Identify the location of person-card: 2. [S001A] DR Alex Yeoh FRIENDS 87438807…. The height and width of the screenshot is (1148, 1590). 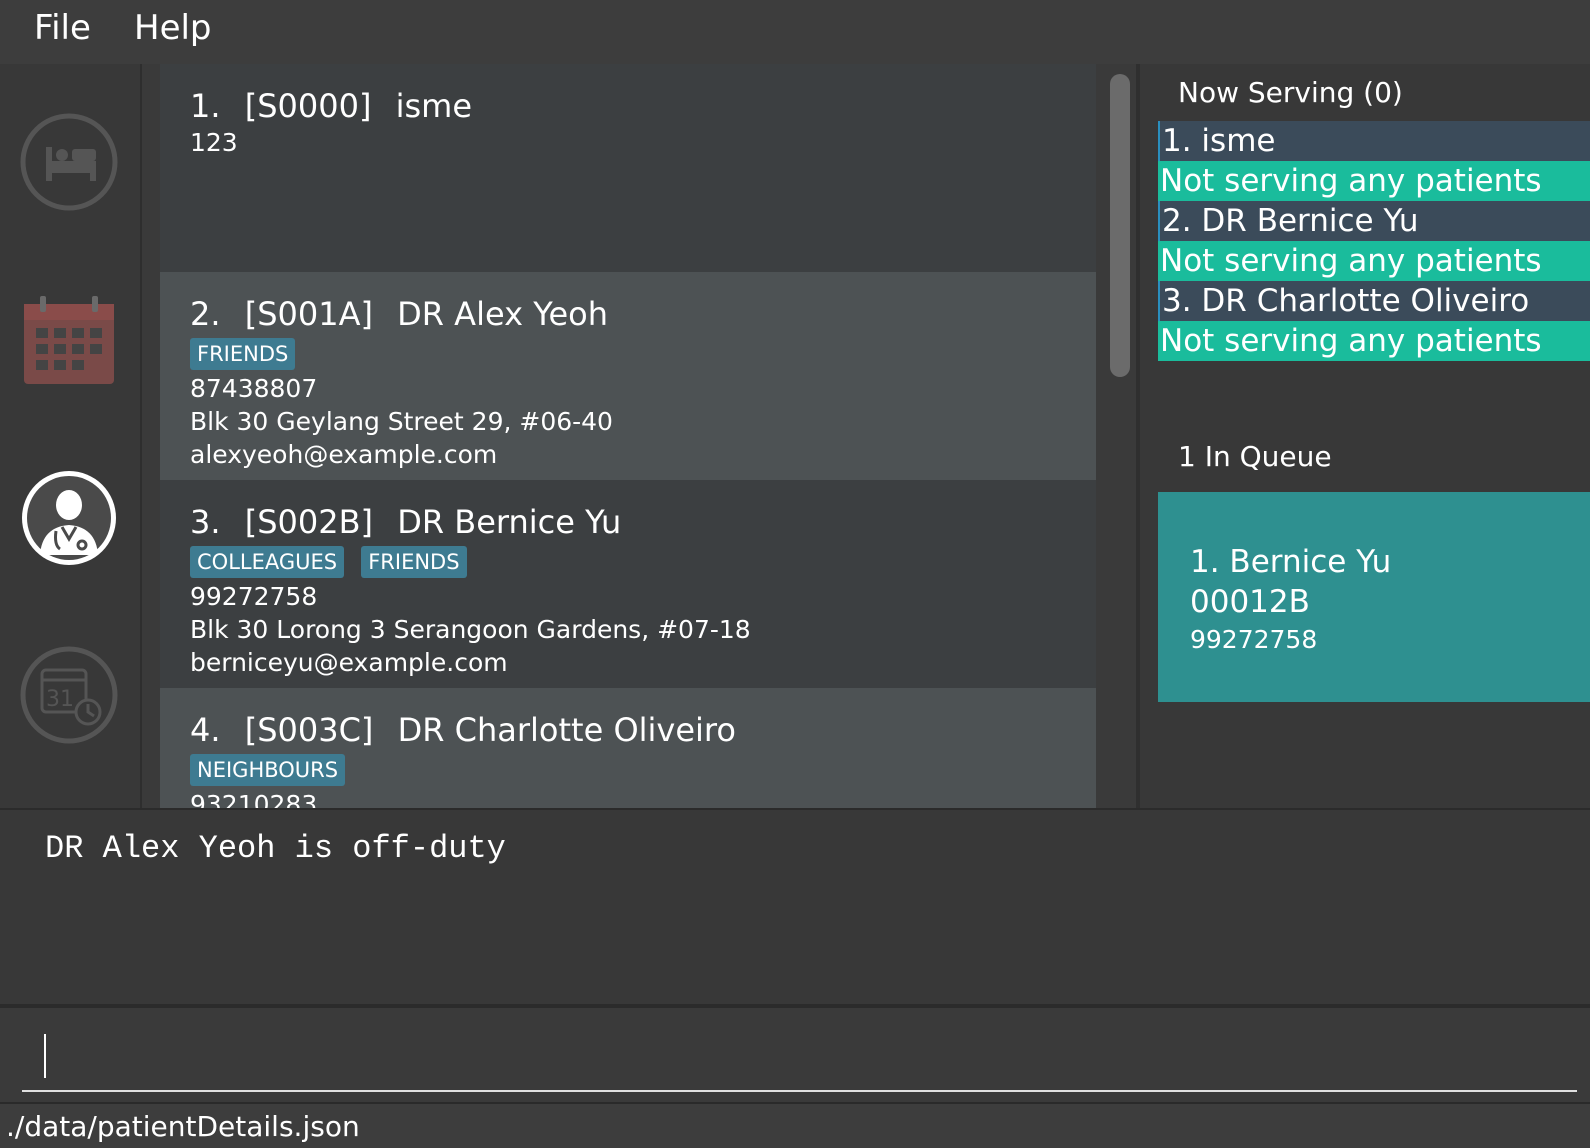
(628, 376).